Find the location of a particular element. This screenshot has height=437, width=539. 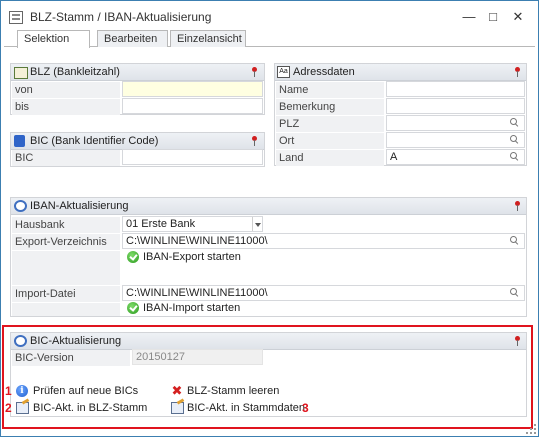

hausbank-label: Hausbank is located at coordinates (66, 225).